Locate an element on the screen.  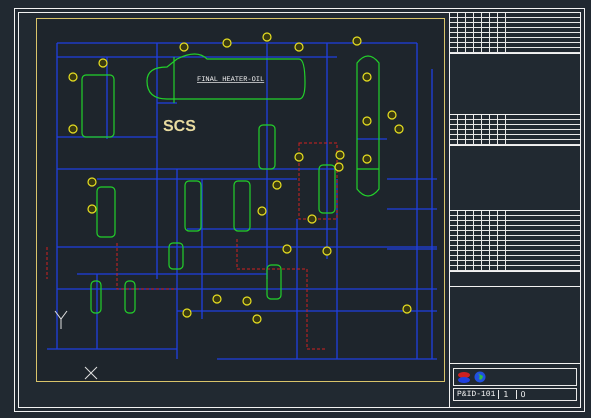
company-logo-icon is located at coordinates (464, 377).